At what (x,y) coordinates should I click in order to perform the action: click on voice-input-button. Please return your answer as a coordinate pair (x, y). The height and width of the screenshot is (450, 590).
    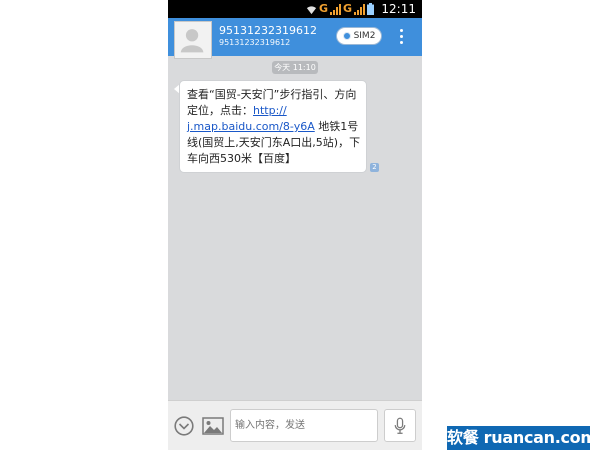
    Looking at the image, I should click on (400, 425).